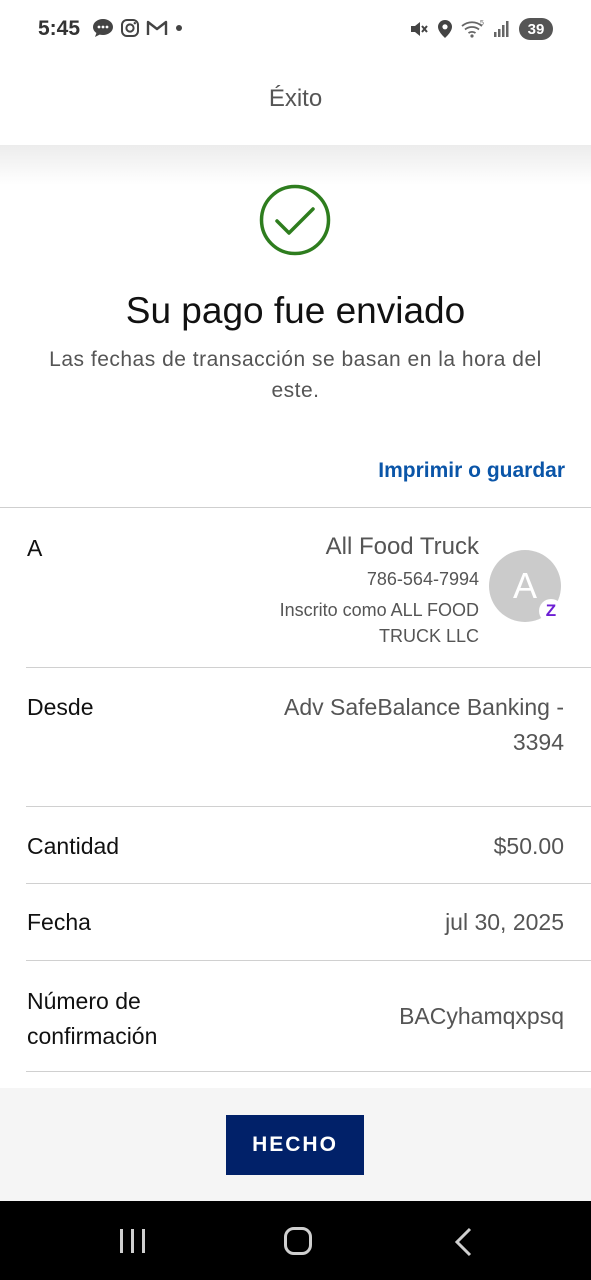 This screenshot has width=591, height=1280. I want to click on instagram-icon, so click(130, 28).